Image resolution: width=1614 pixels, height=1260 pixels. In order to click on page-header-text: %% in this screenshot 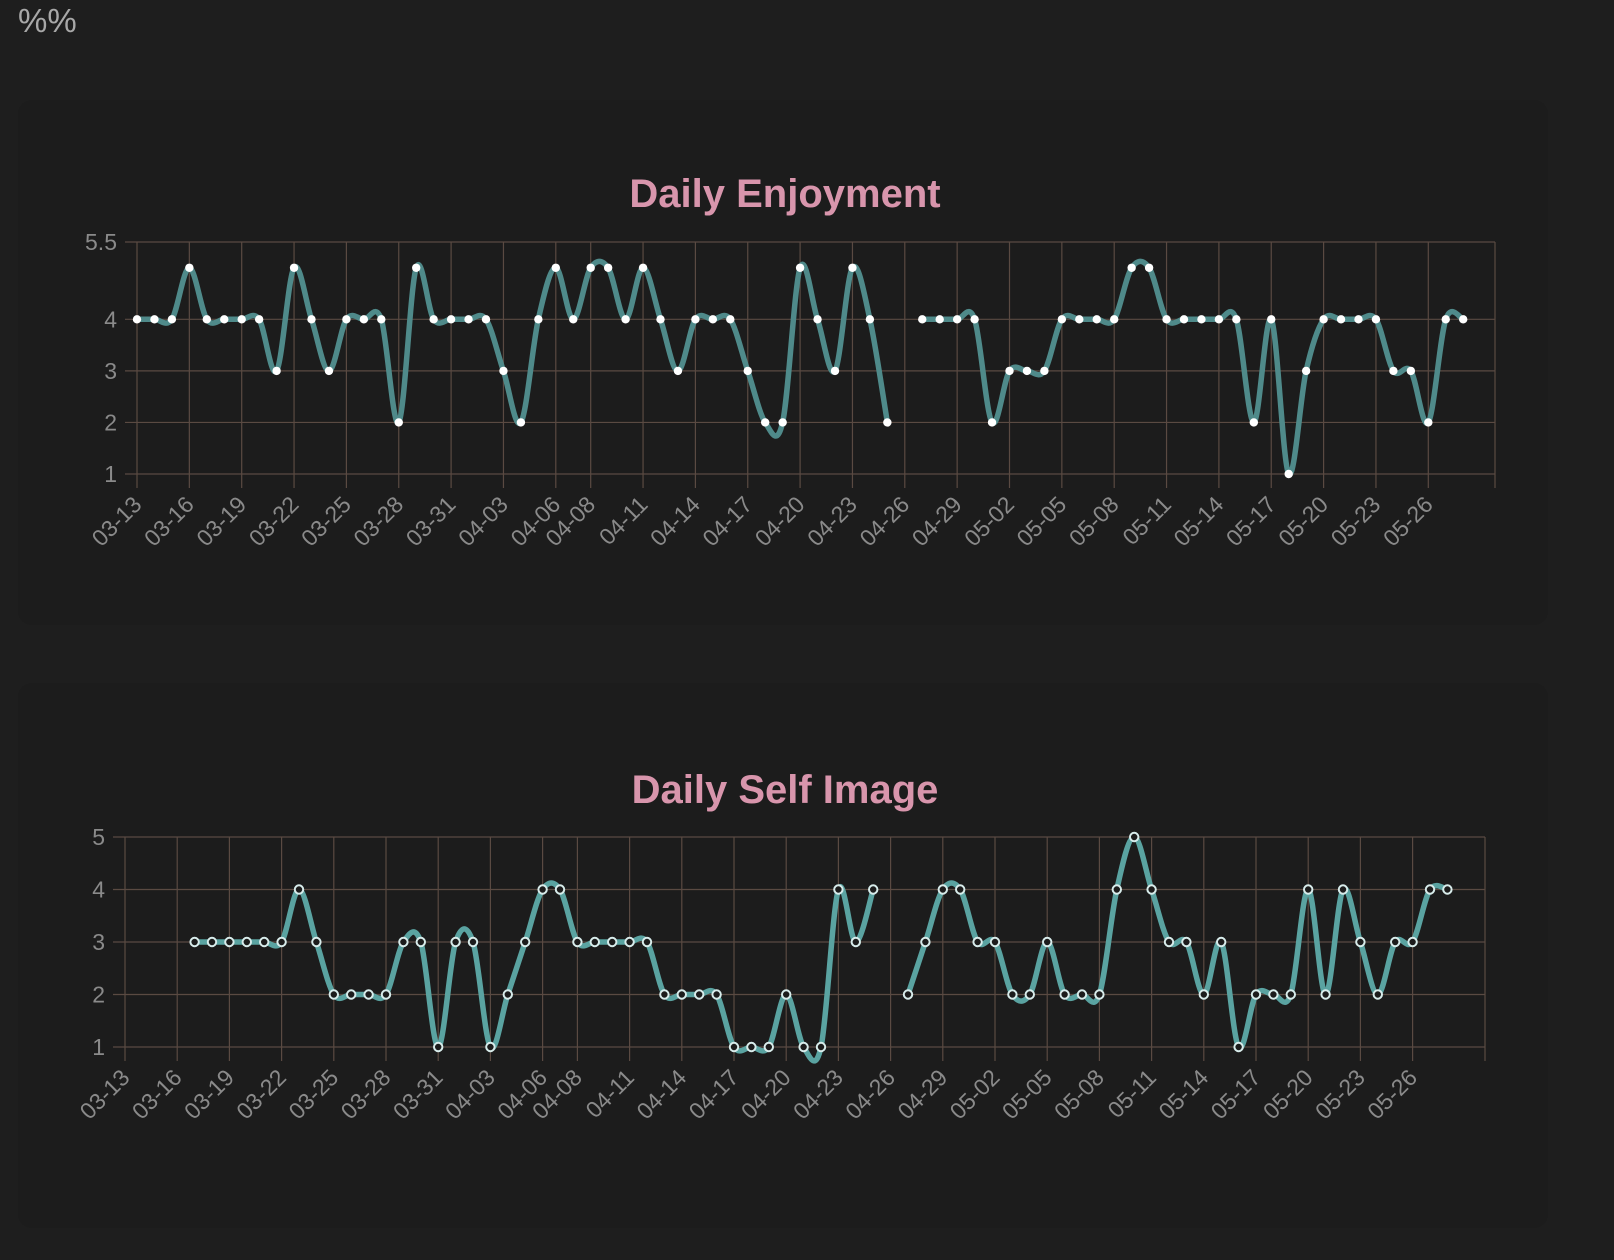, I will do `click(47, 20)`.